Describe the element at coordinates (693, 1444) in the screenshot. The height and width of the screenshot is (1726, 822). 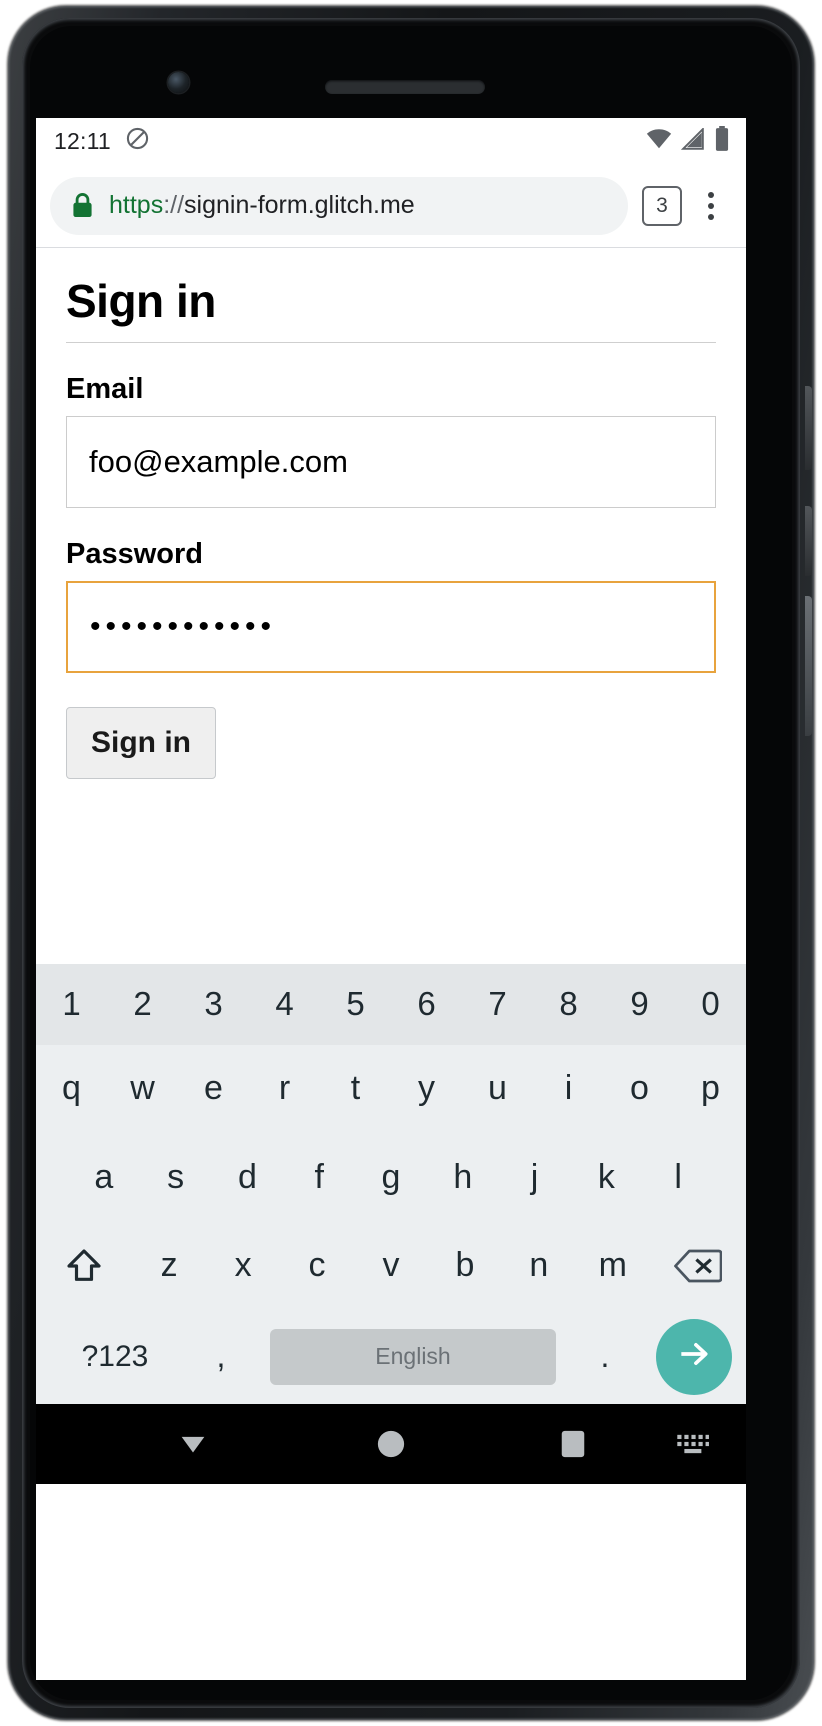
I see `keyboard-switcher-icon` at that location.